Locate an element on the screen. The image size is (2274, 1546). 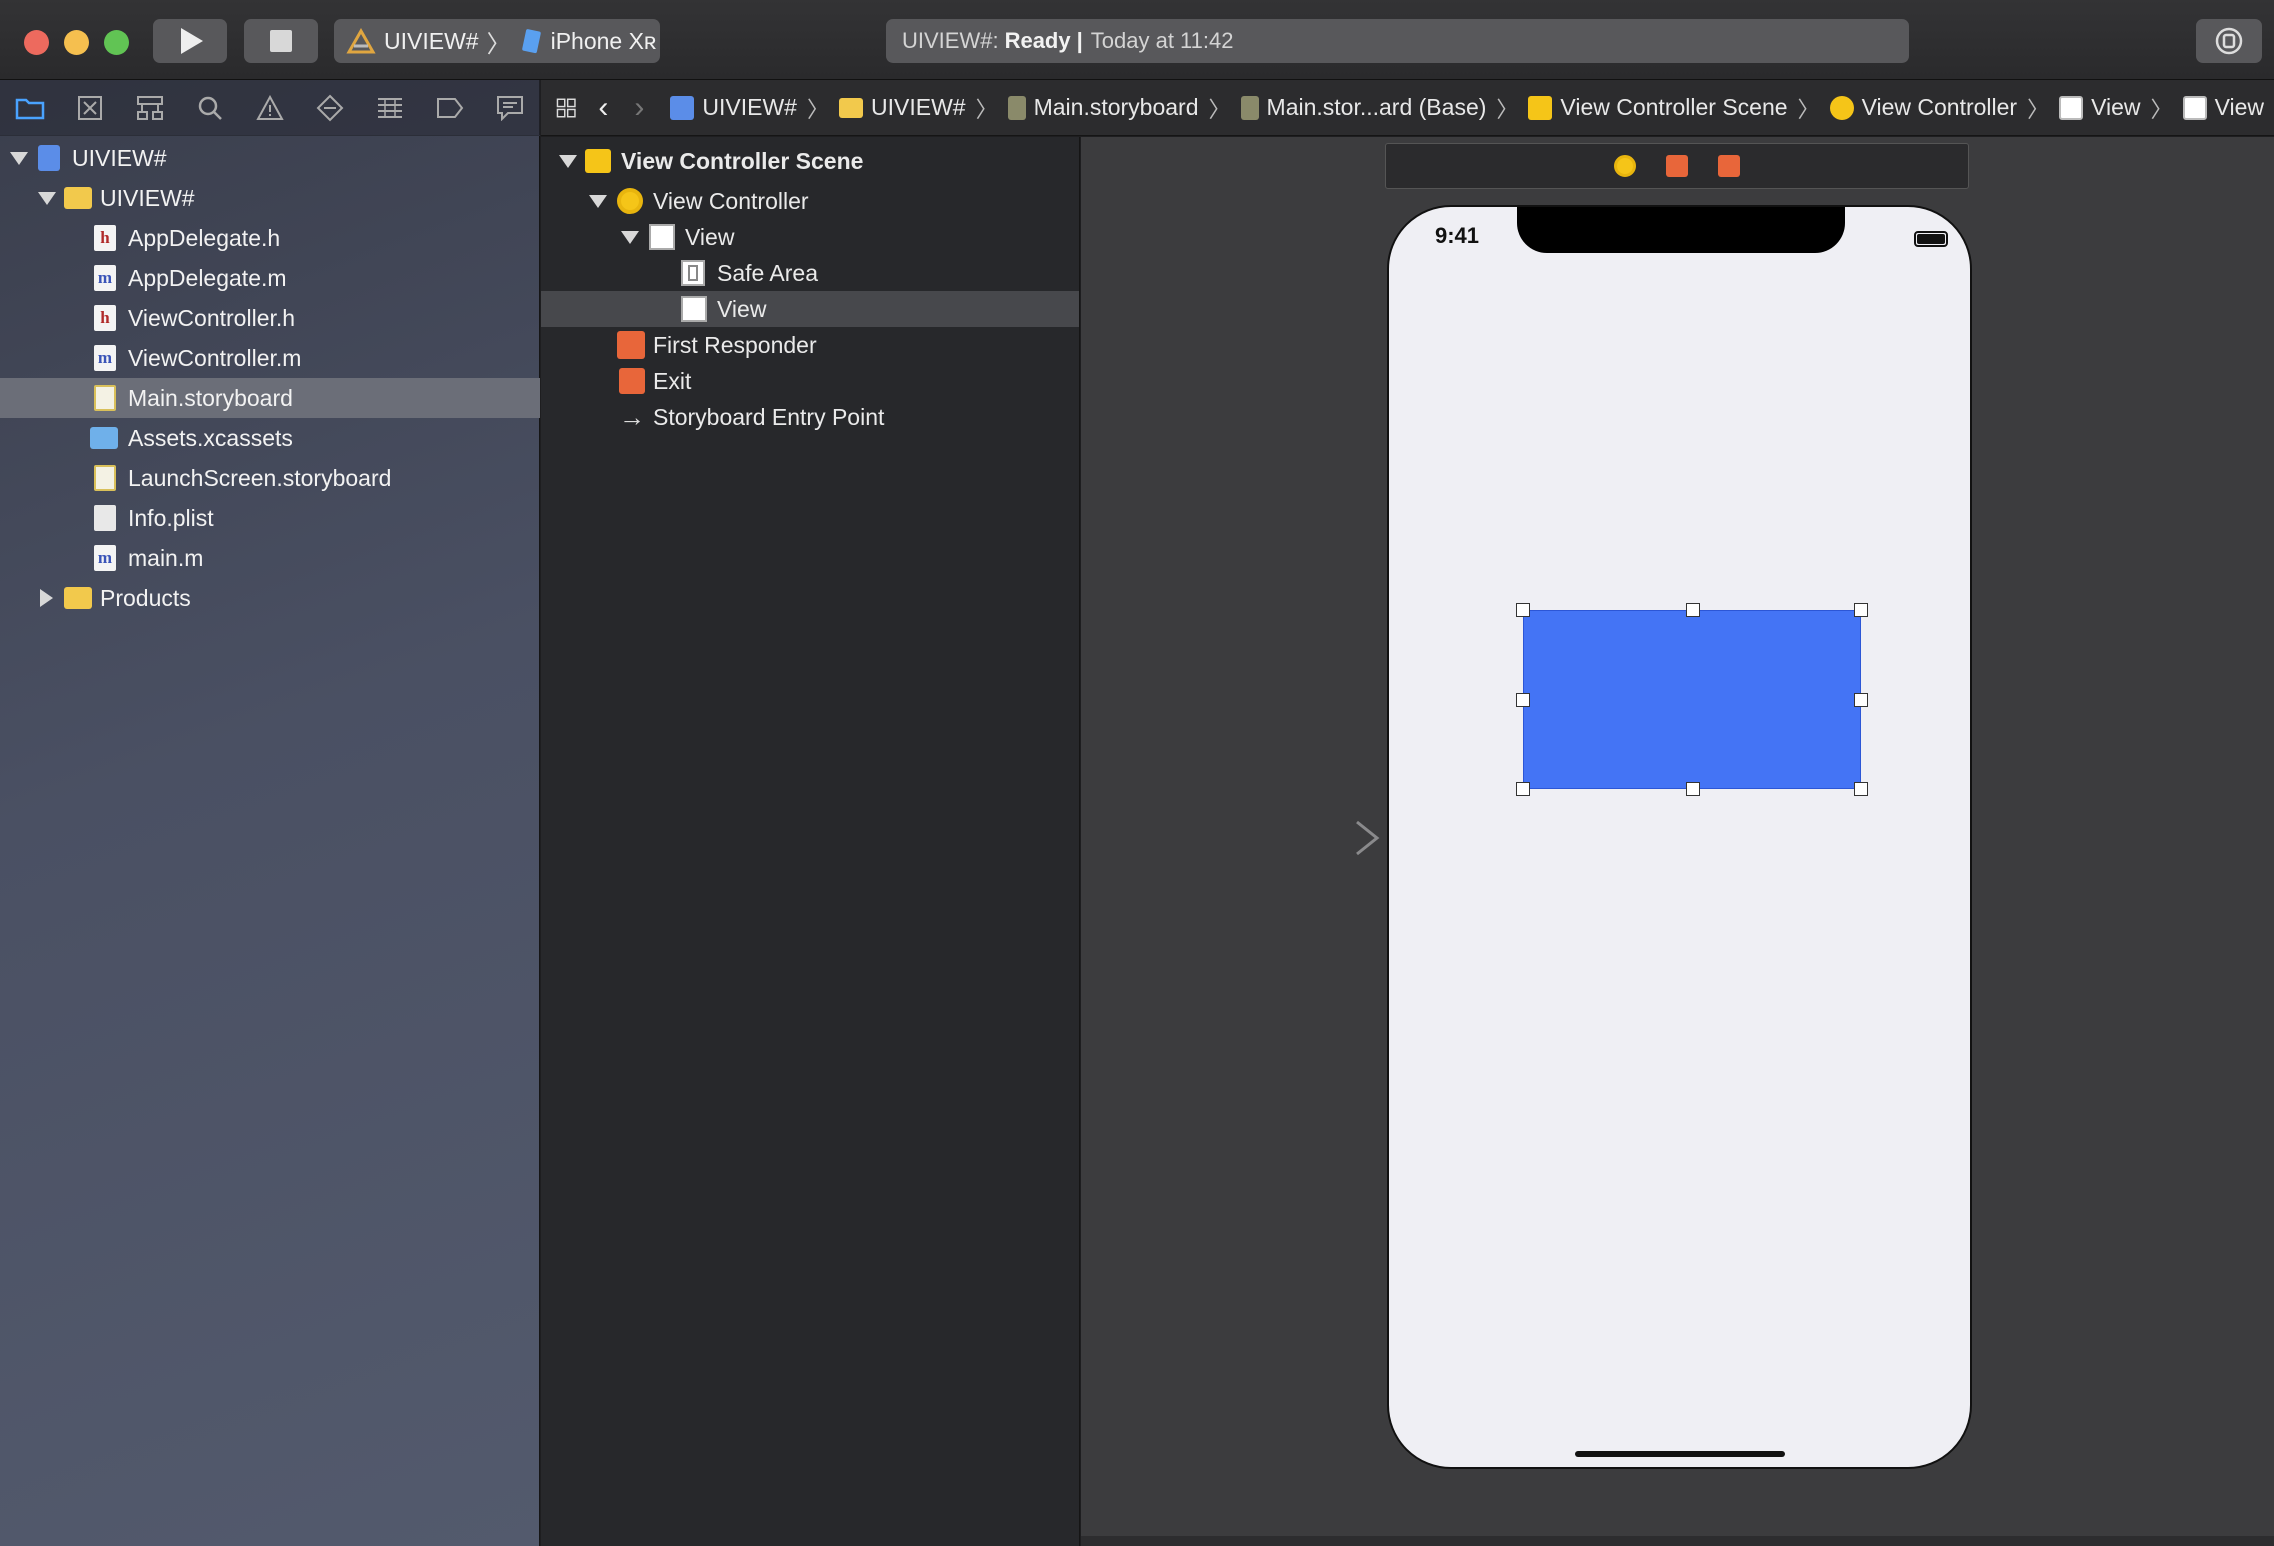
forward-chevron-icon: › is located at coordinates (639, 108).